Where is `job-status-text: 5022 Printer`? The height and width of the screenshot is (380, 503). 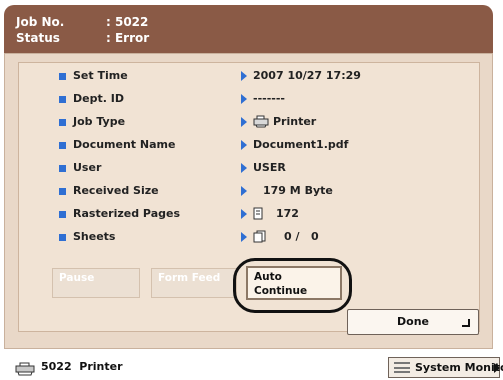 job-status-text: 5022 Printer is located at coordinates (82, 366).